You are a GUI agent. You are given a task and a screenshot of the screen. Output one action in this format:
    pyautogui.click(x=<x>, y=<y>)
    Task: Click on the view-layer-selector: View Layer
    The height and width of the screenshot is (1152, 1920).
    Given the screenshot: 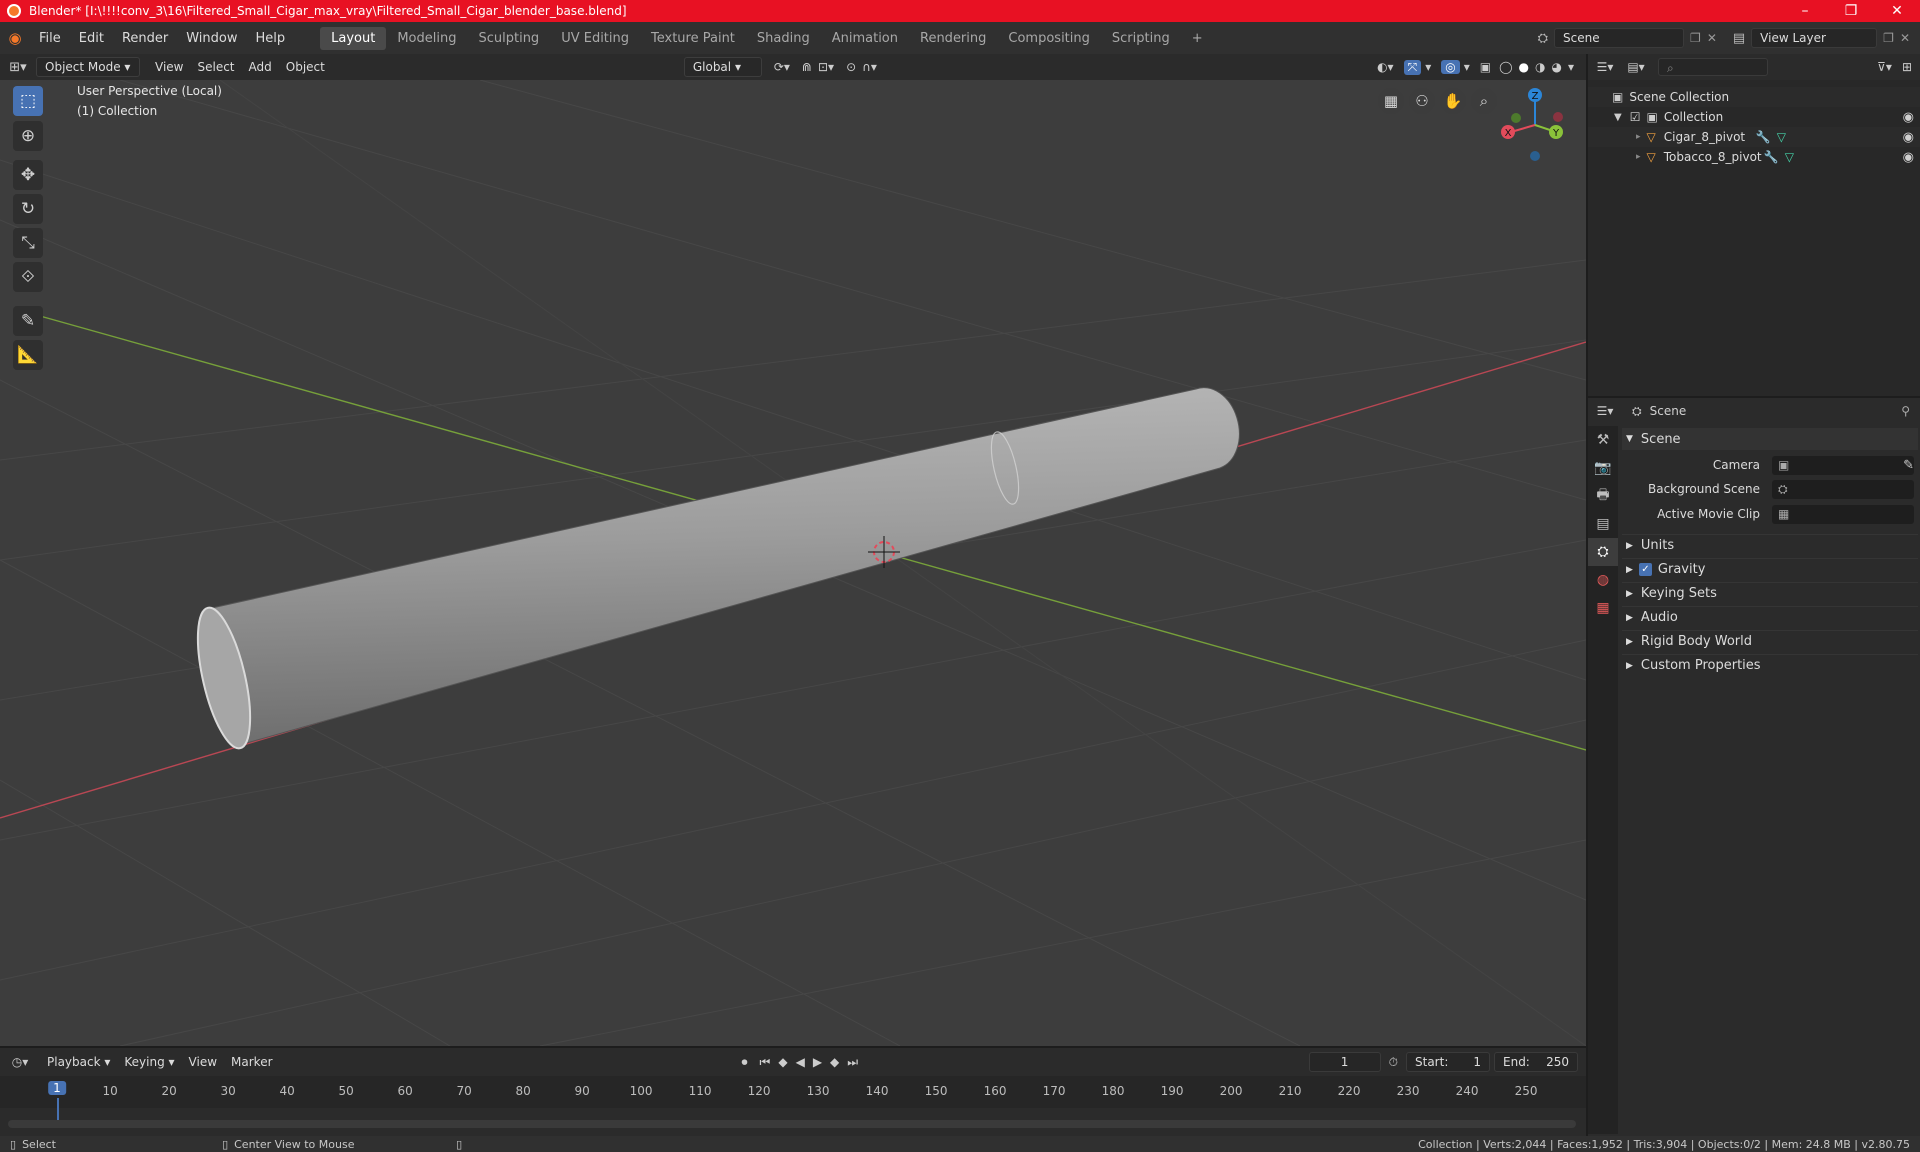 What is the action you would take?
    pyautogui.click(x=1814, y=38)
    